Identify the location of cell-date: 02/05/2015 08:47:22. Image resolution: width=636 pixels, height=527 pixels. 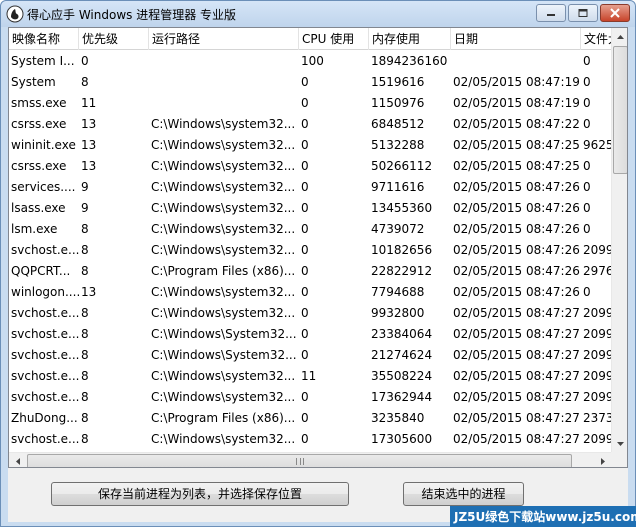
(516, 124).